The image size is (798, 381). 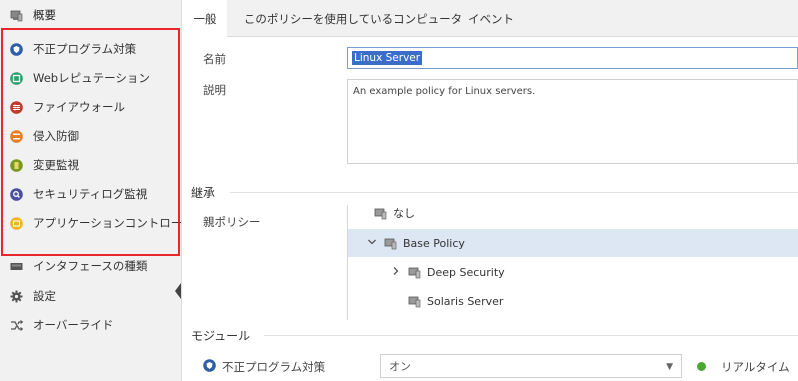 I want to click on dropdown-caret-icon: ▼, so click(x=669, y=367).